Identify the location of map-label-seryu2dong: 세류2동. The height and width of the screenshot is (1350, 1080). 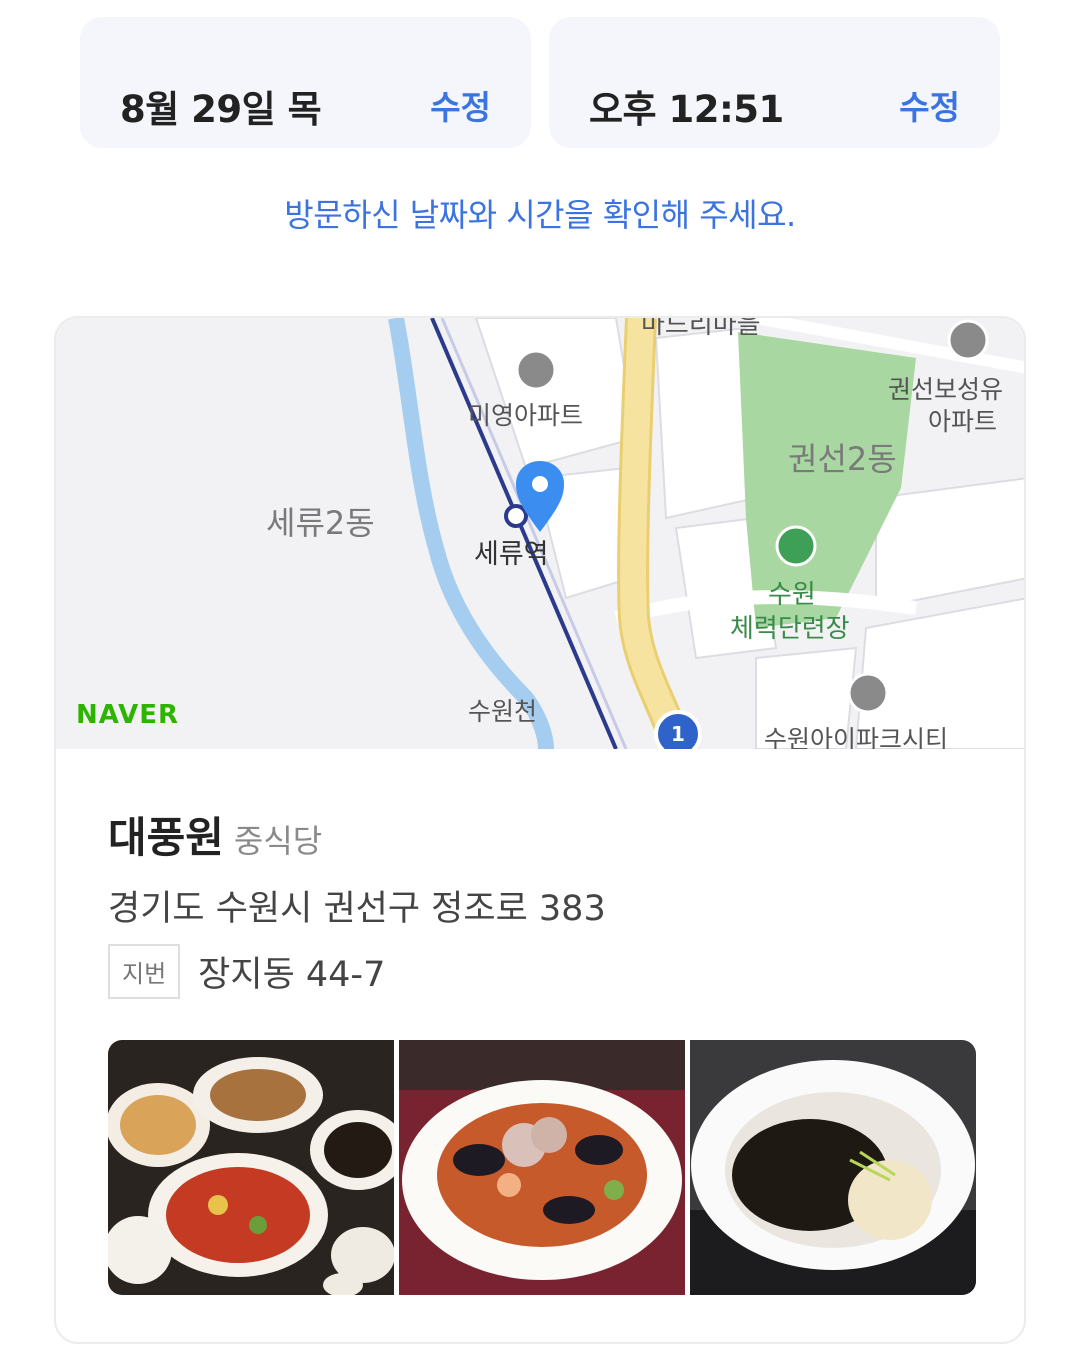
(320, 523).